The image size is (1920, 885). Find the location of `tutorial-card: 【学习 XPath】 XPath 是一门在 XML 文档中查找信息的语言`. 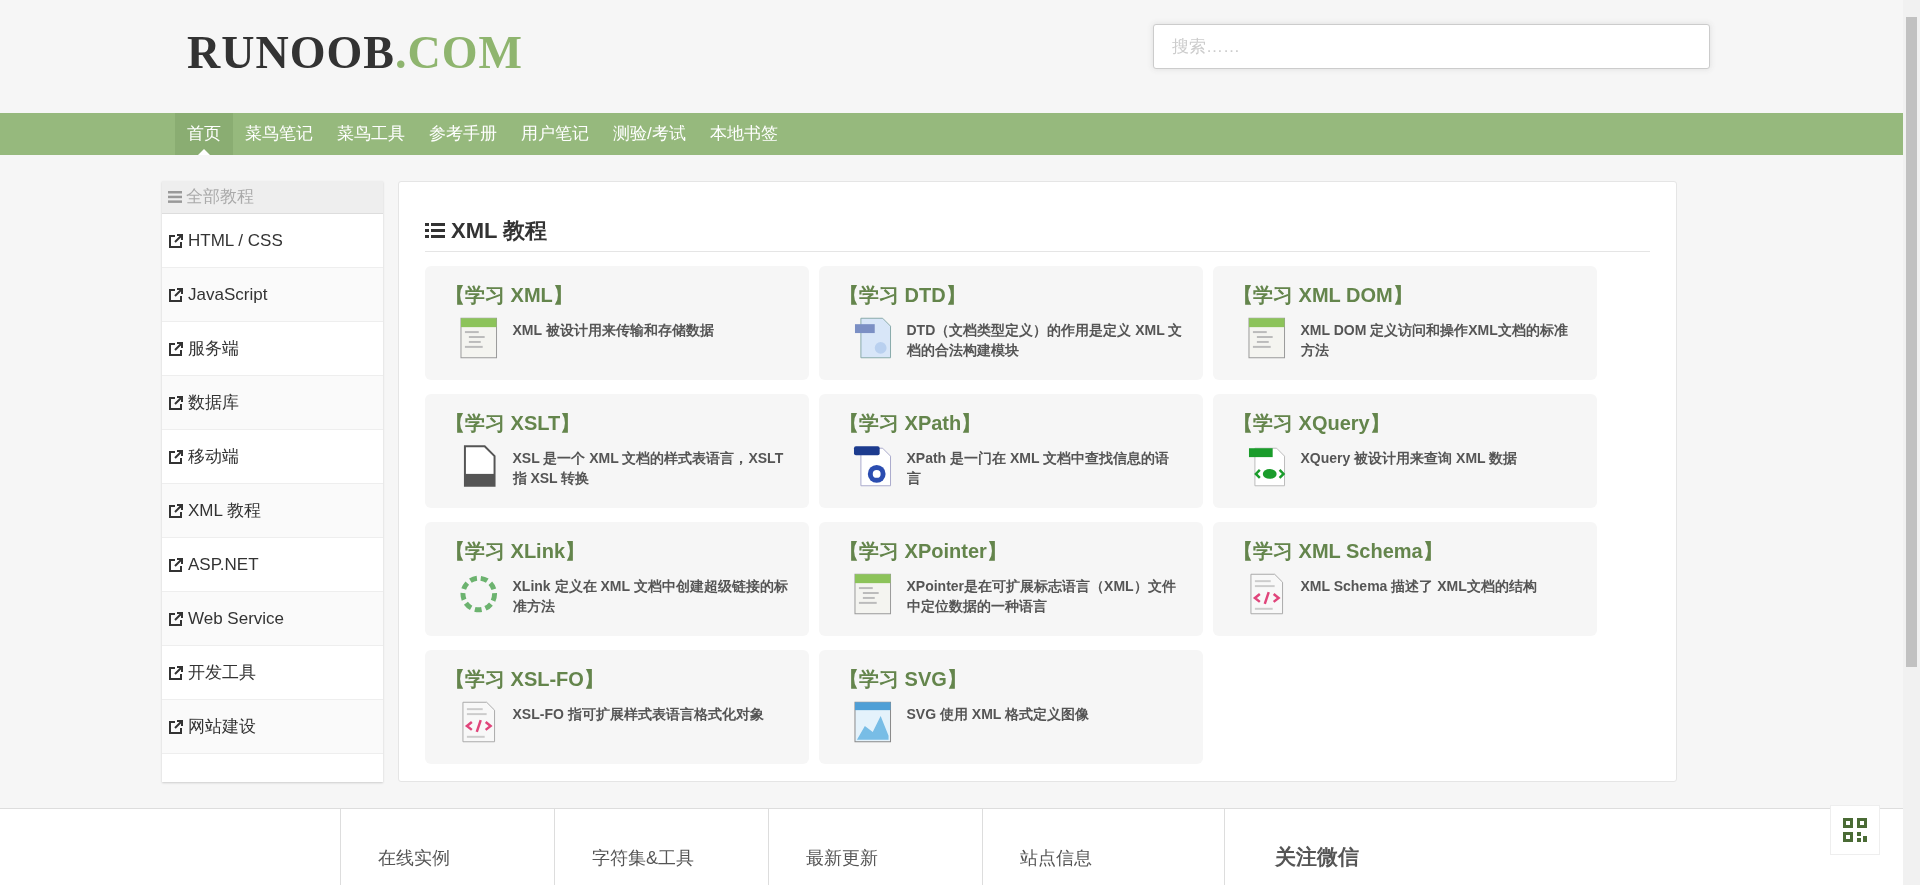

tutorial-card: 【学习 XPath】 XPath 是一门在 XML 文档中查找信息的语言 is located at coordinates (1011, 451).